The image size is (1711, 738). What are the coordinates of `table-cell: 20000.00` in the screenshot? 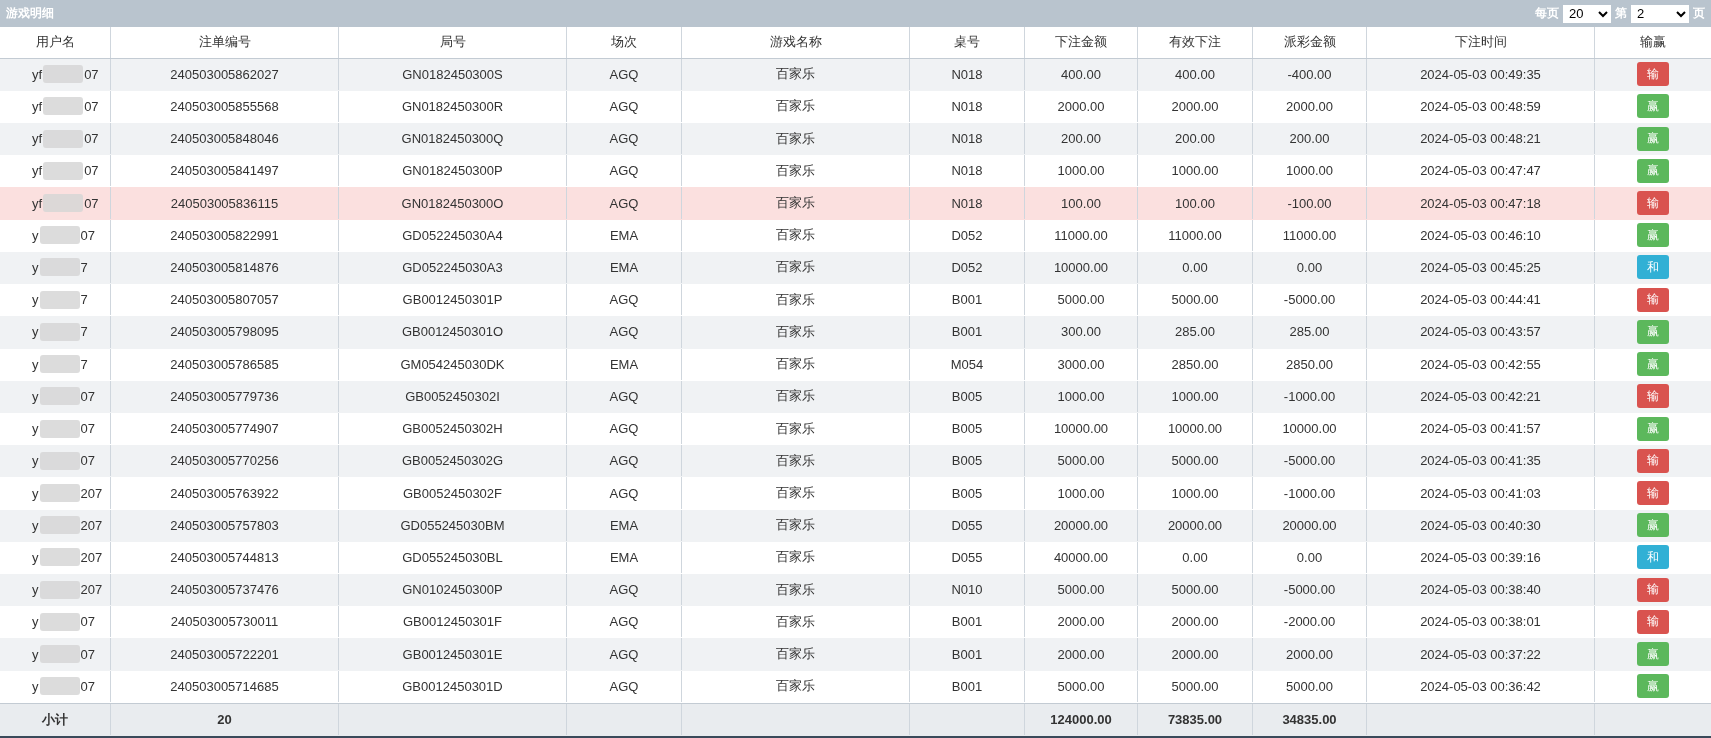 It's located at (1310, 525).